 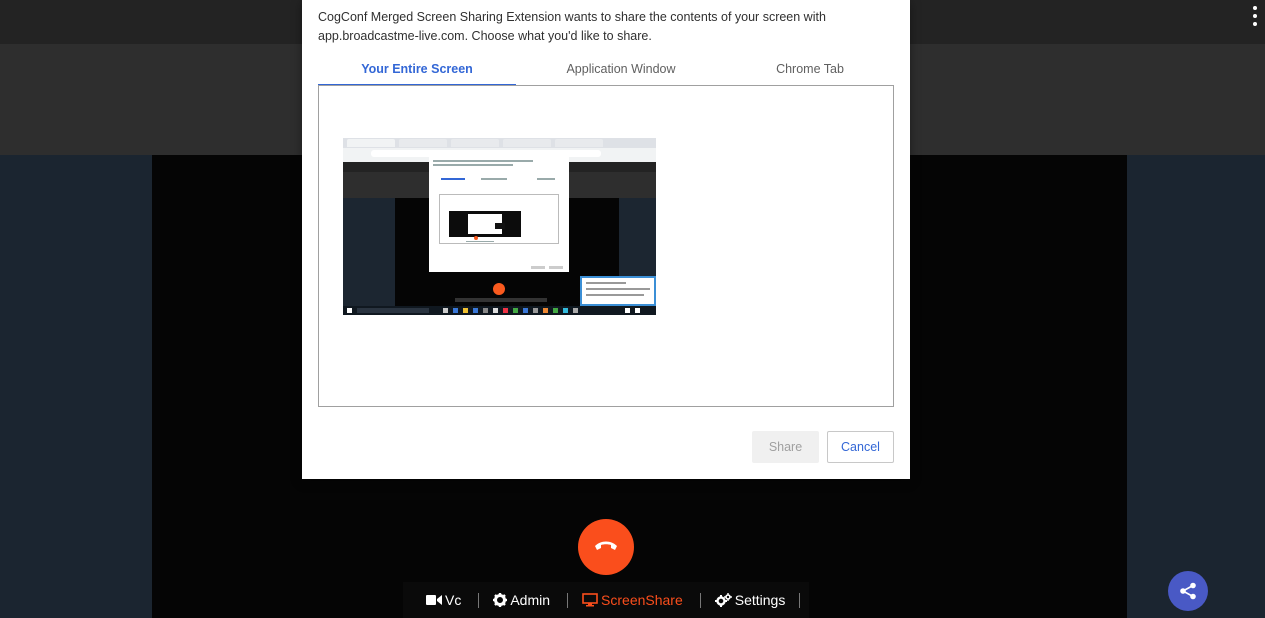 I want to click on tab-entire-screen: Your Entire Screen, so click(x=417, y=71).